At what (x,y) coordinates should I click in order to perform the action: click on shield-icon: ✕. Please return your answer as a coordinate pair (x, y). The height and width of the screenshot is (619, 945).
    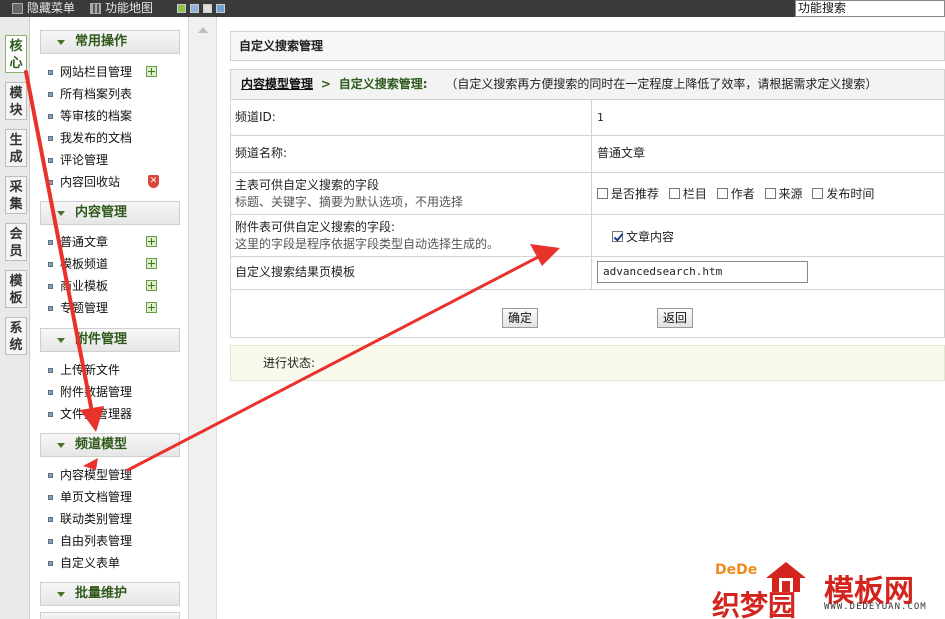
    Looking at the image, I should click on (153, 181).